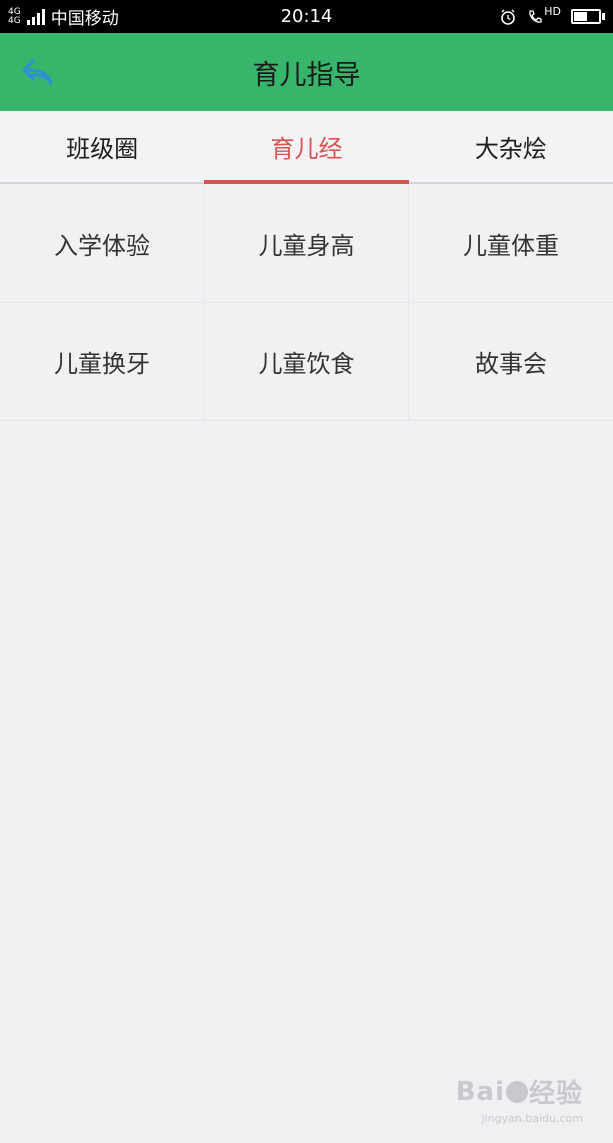 This screenshot has width=613, height=1143. I want to click on watermark-logo: Bai 经验, so click(519, 1091).